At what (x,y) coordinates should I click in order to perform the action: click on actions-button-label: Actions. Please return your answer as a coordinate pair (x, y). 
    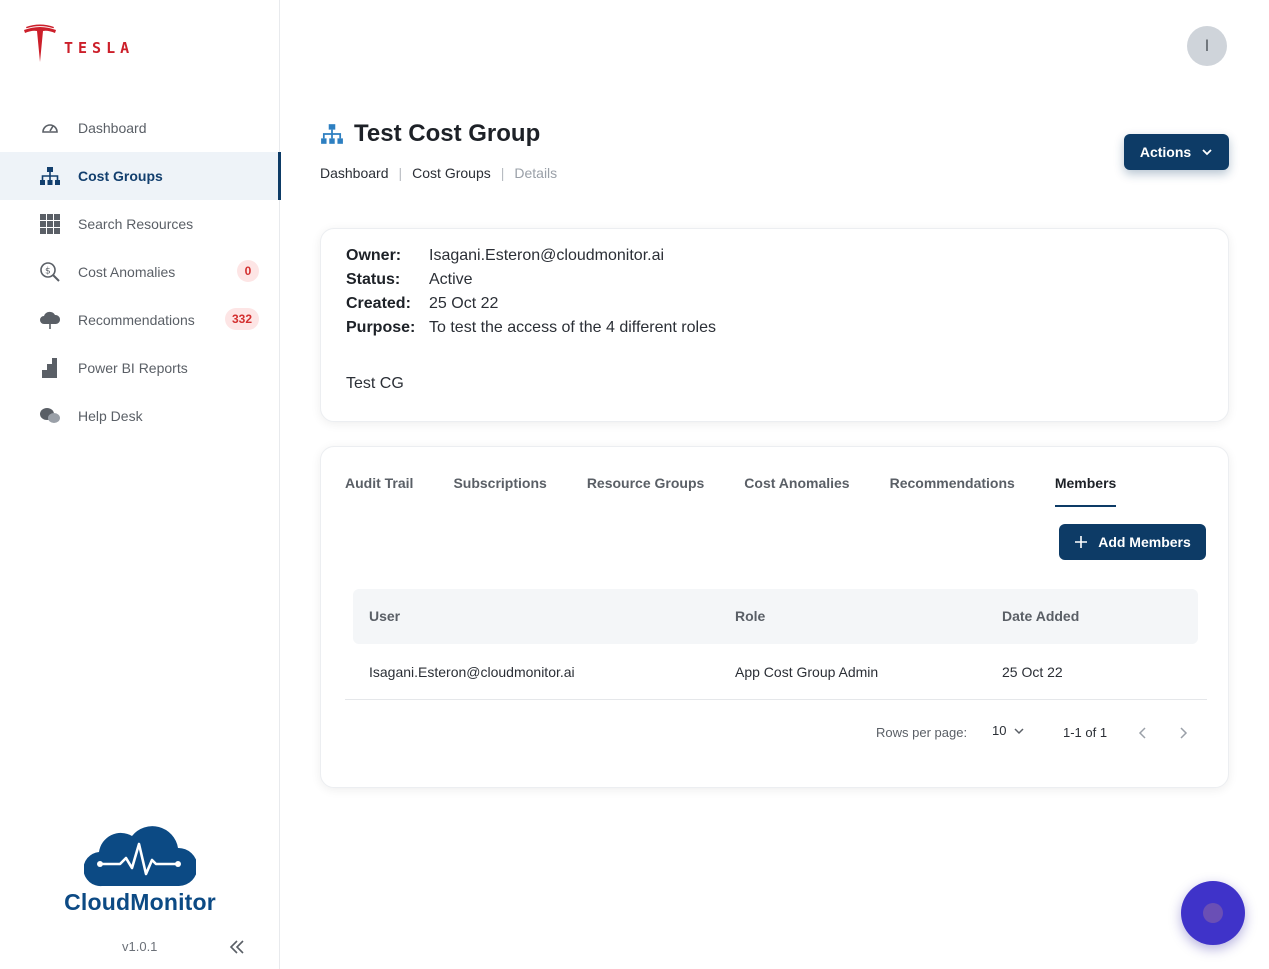
    Looking at the image, I should click on (1165, 152).